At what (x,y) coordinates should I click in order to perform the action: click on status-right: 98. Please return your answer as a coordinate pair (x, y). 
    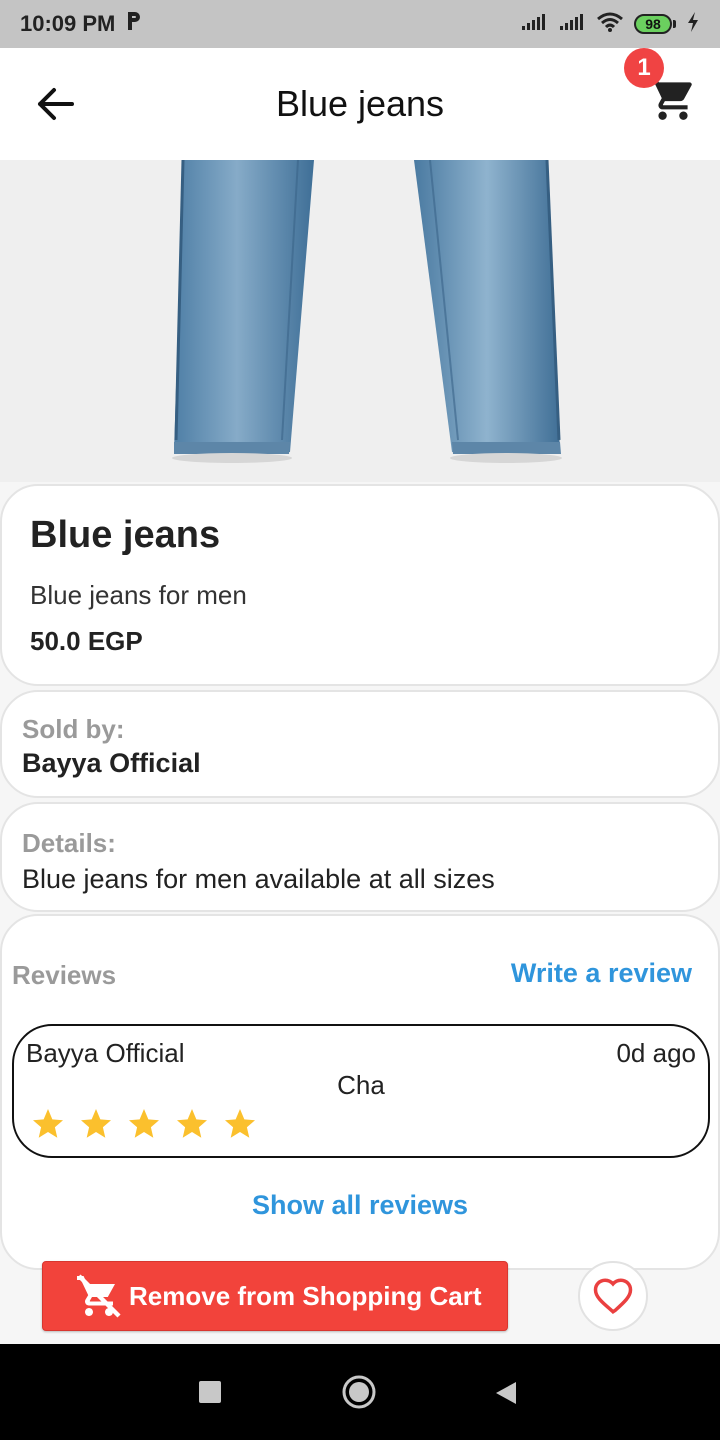
    Looking at the image, I should click on (610, 24).